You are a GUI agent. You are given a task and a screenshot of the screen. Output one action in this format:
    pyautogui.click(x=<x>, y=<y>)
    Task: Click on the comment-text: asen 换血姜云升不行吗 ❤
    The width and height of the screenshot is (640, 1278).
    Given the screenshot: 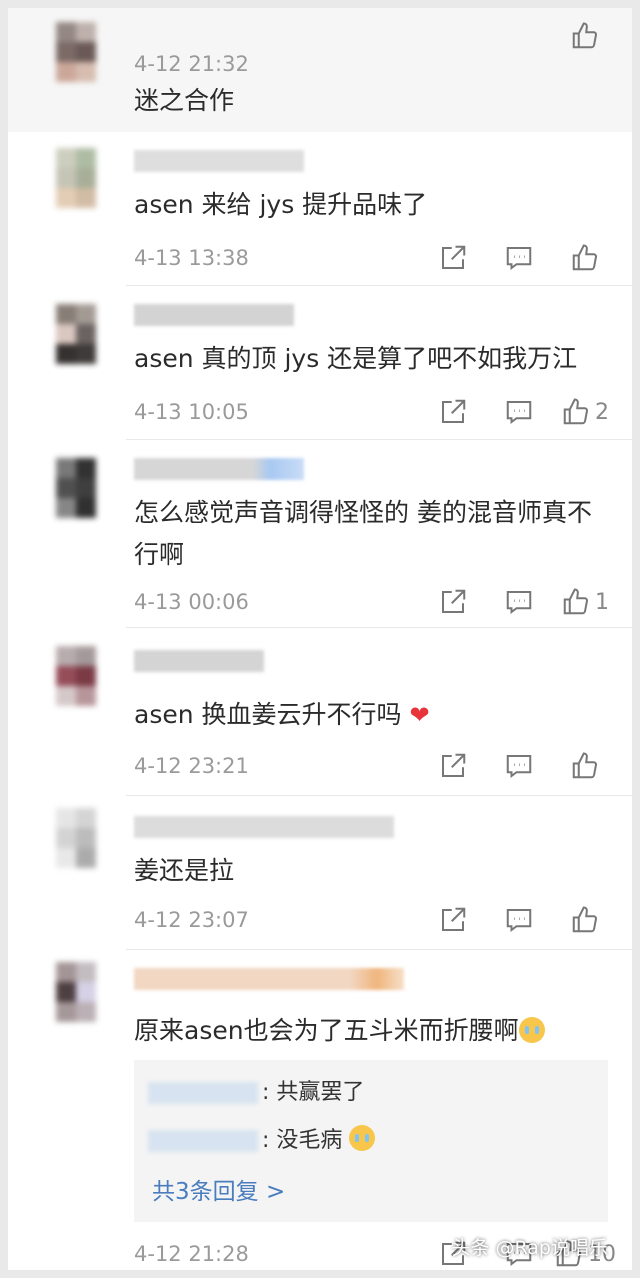 What is the action you would take?
    pyautogui.click(x=374, y=715)
    